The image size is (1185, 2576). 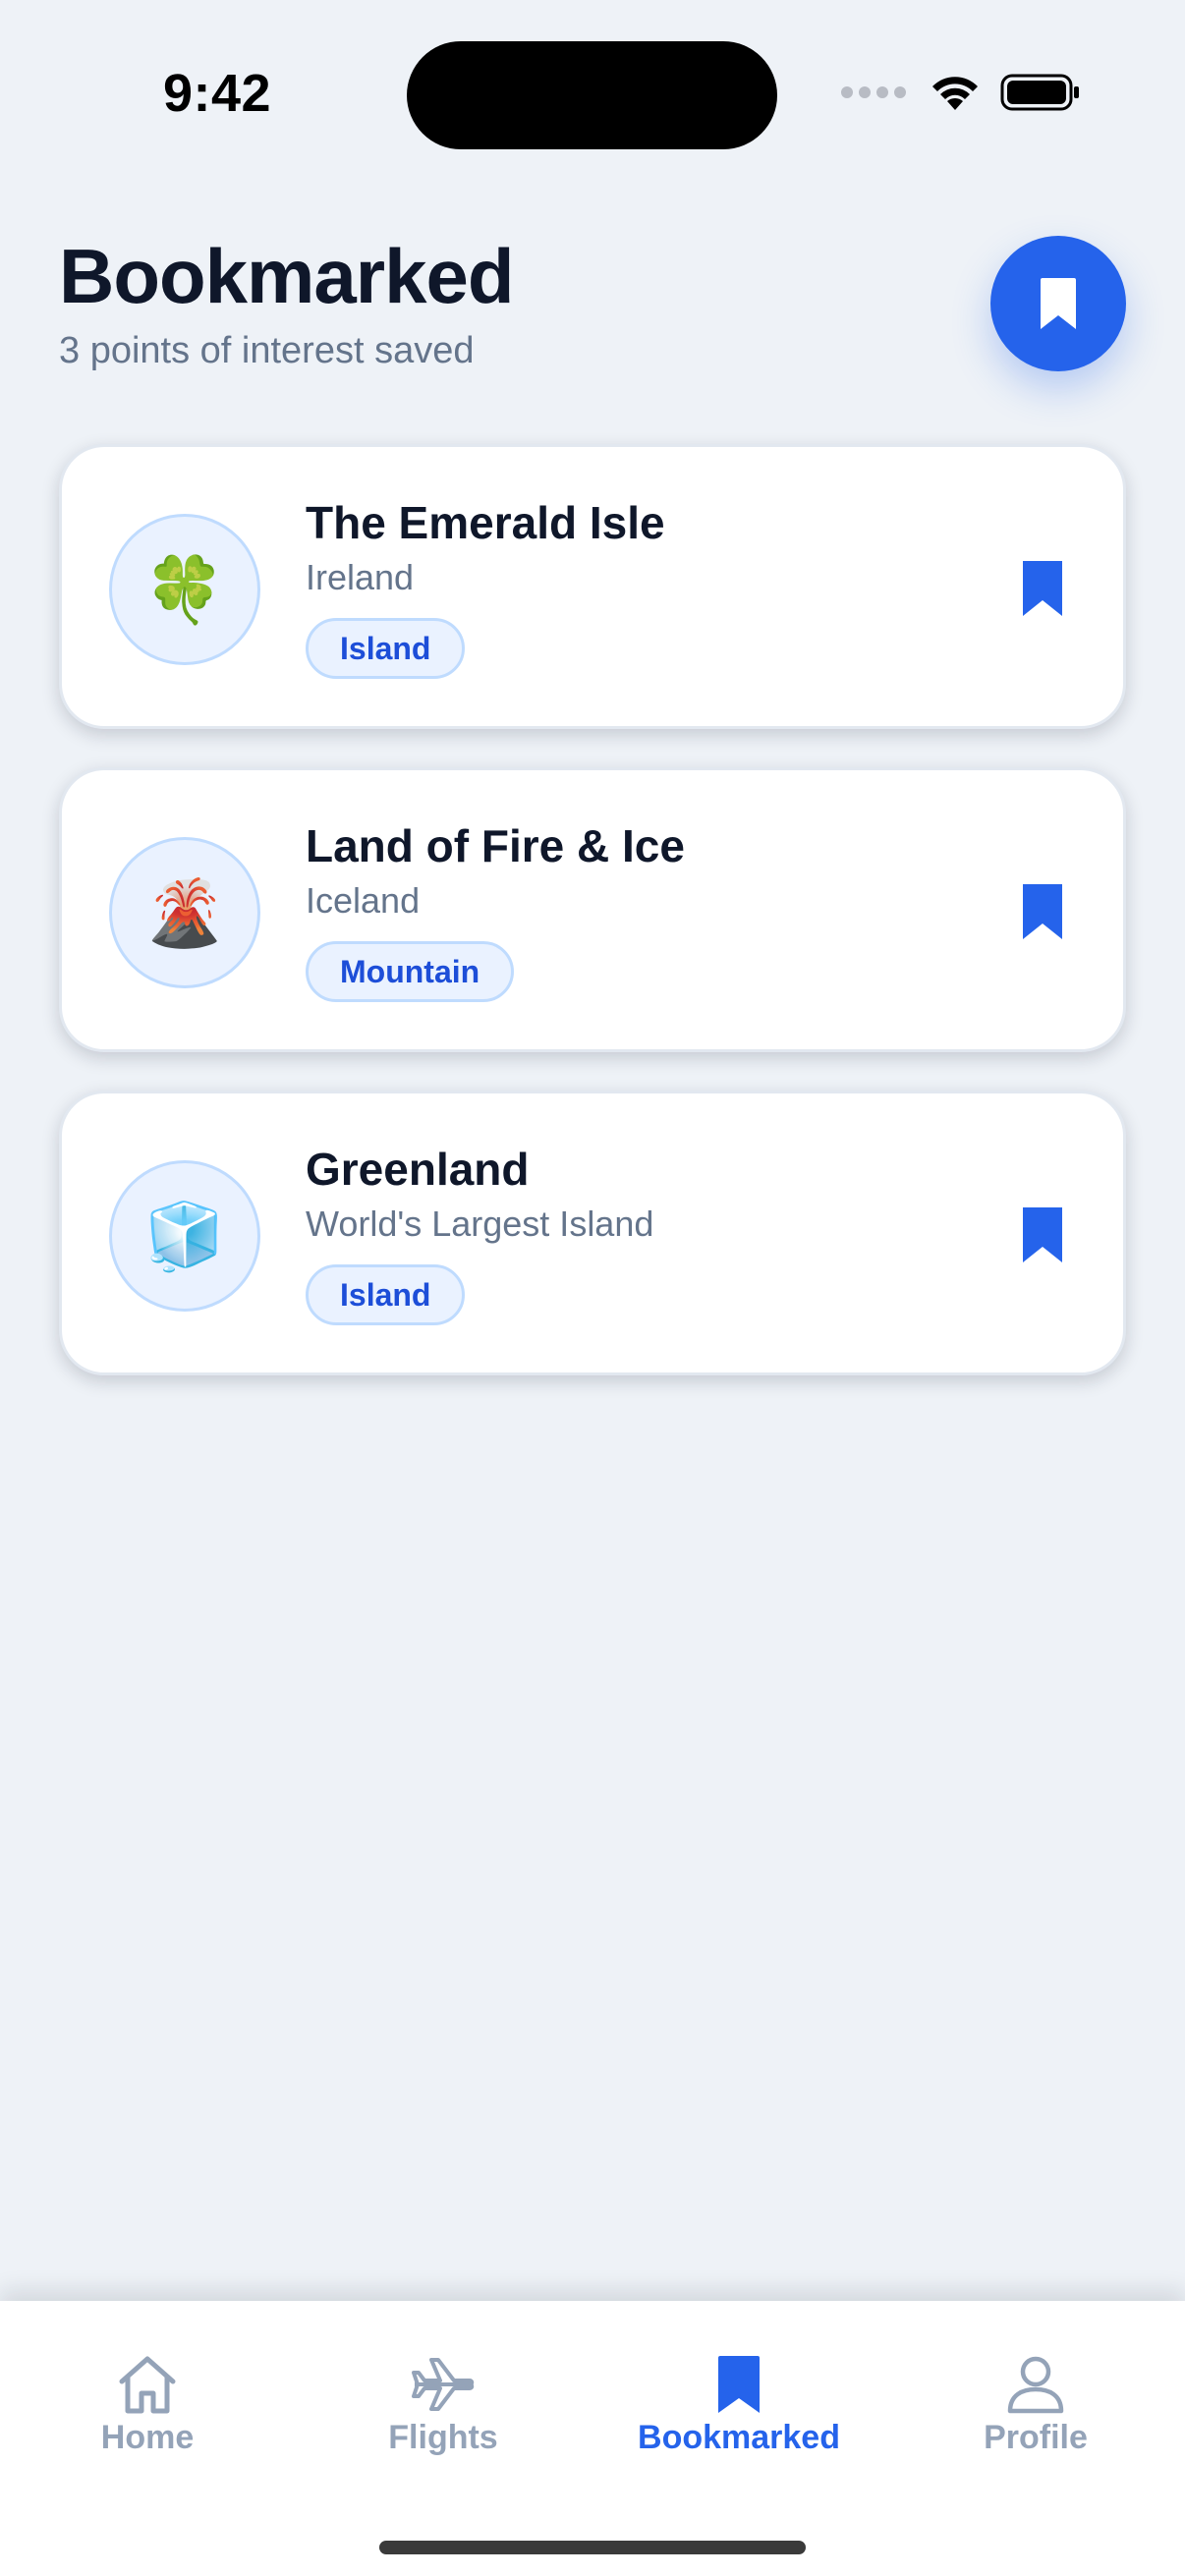 What do you see at coordinates (486, 522) in the screenshot?
I see `card-title: The Emerald Isle` at bounding box center [486, 522].